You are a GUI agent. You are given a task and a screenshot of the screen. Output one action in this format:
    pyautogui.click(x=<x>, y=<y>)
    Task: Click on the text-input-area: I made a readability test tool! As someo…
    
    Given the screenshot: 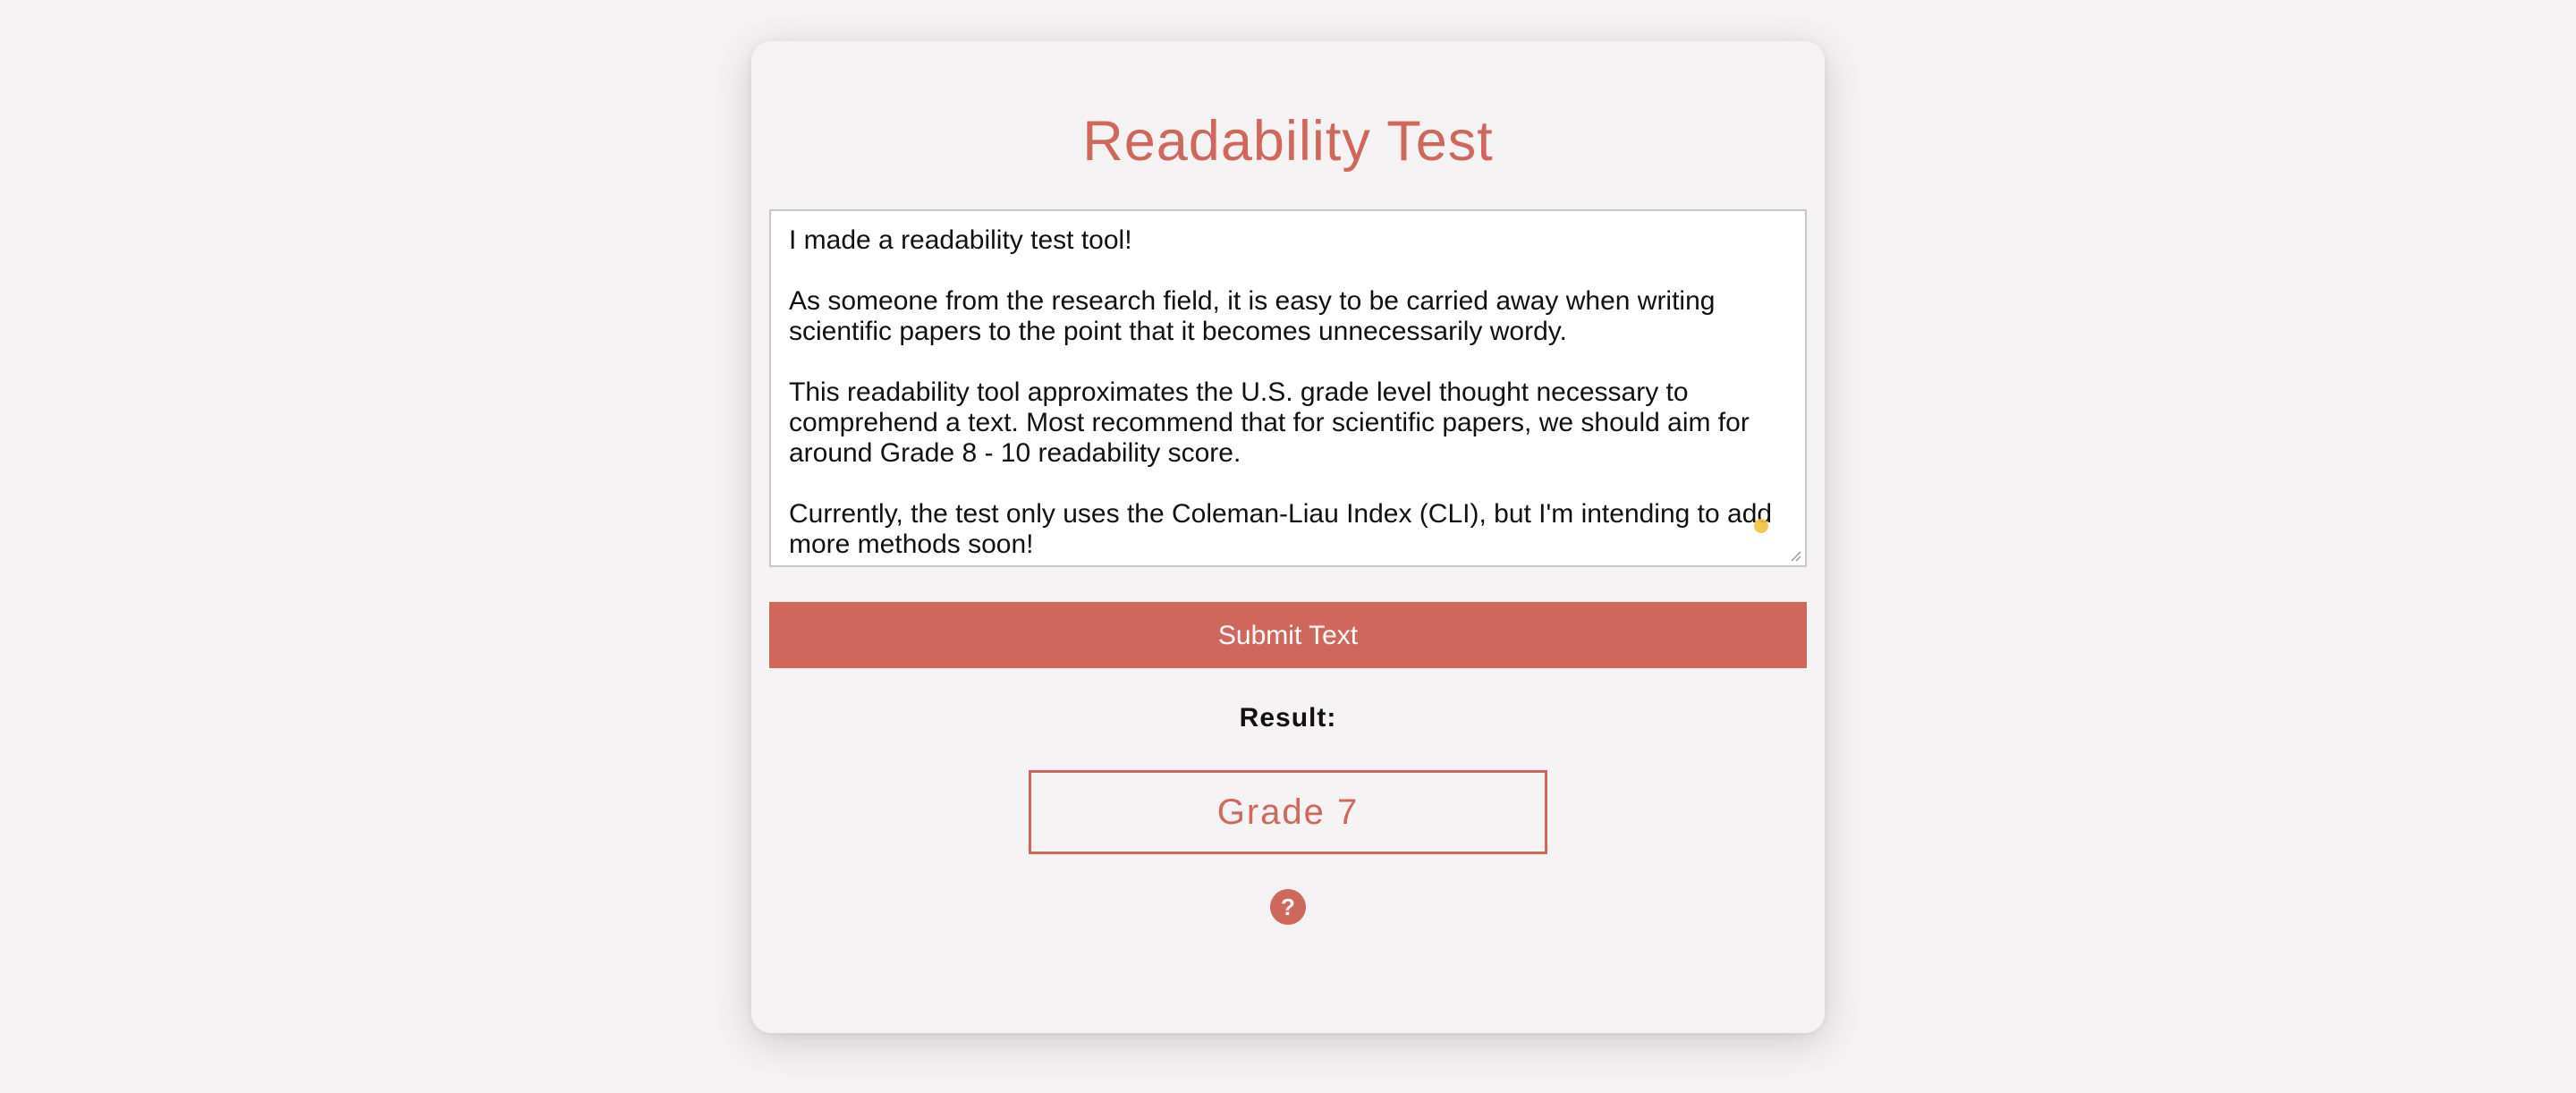 What is the action you would take?
    pyautogui.click(x=1288, y=388)
    